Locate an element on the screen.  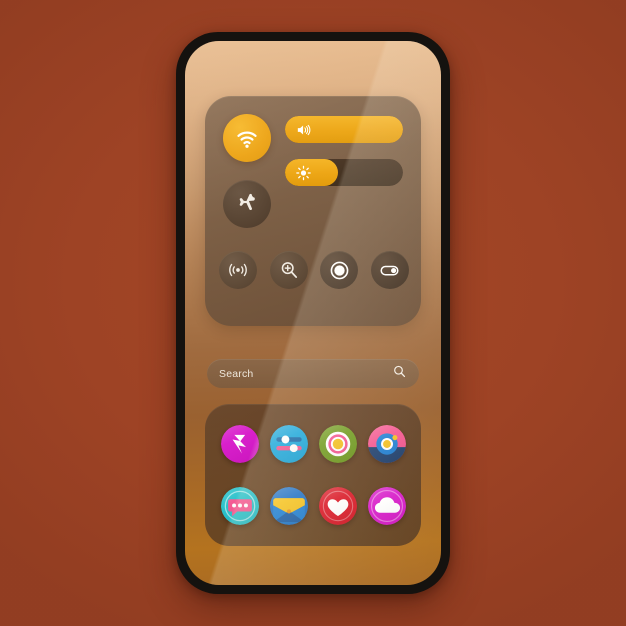
search-icon is located at coordinates (399, 374).